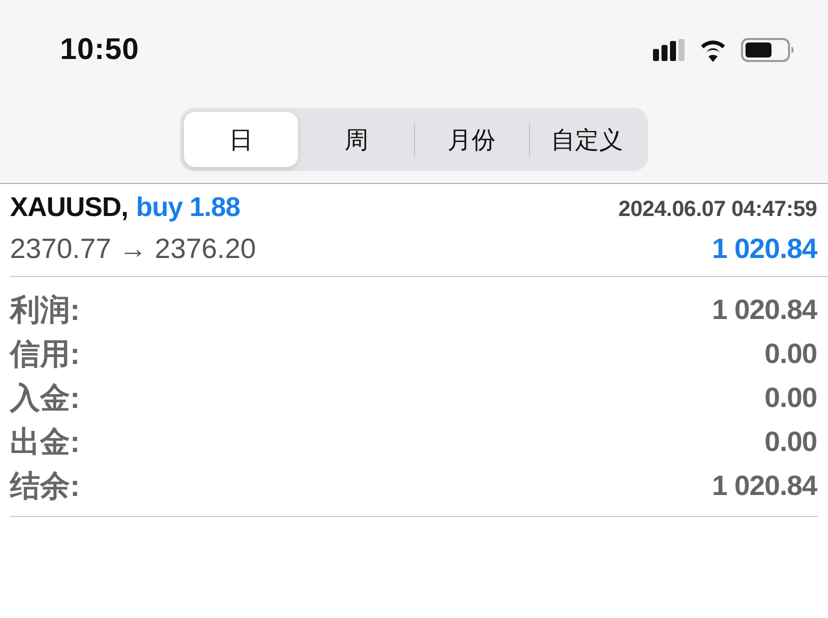  Describe the element at coordinates (768, 50) in the screenshot. I see `battery-icon` at that location.